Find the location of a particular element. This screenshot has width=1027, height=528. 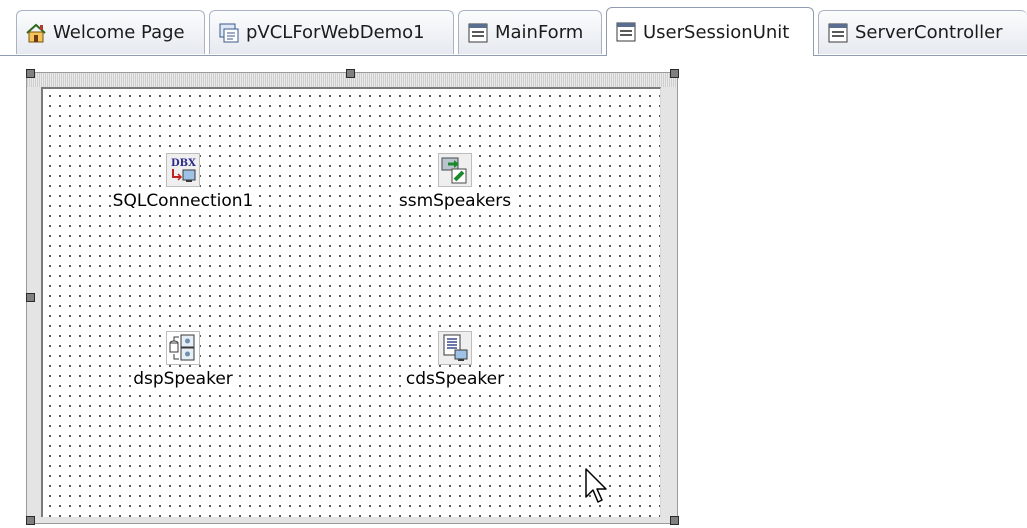

tab-welcome-page: Welcome Page is located at coordinates (110, 32).